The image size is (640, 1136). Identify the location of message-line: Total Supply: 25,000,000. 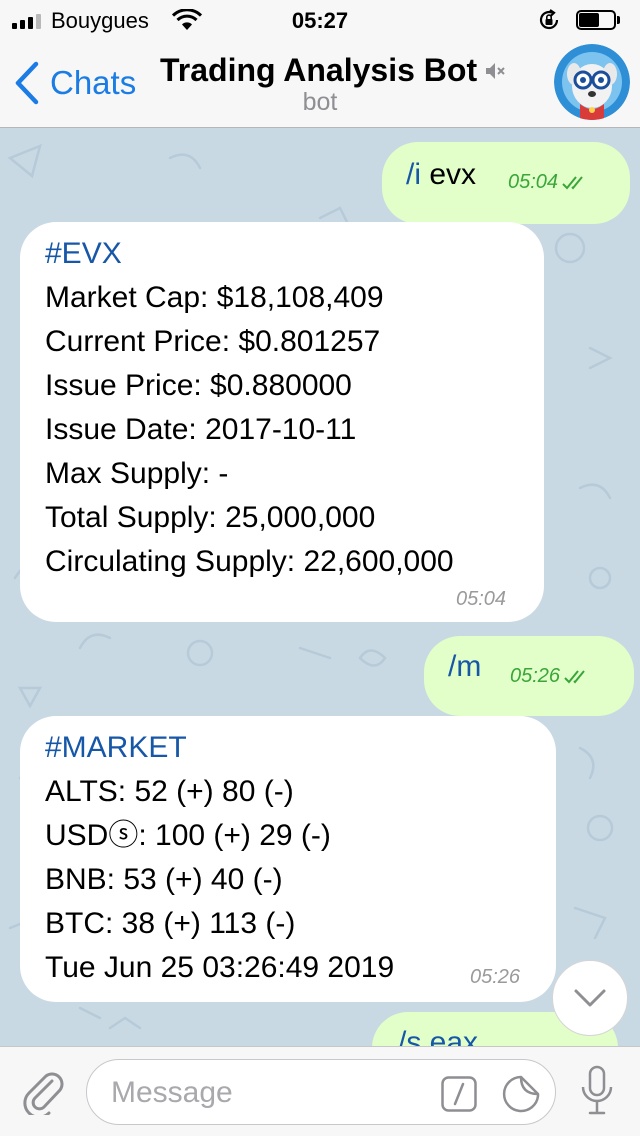
(210, 517).